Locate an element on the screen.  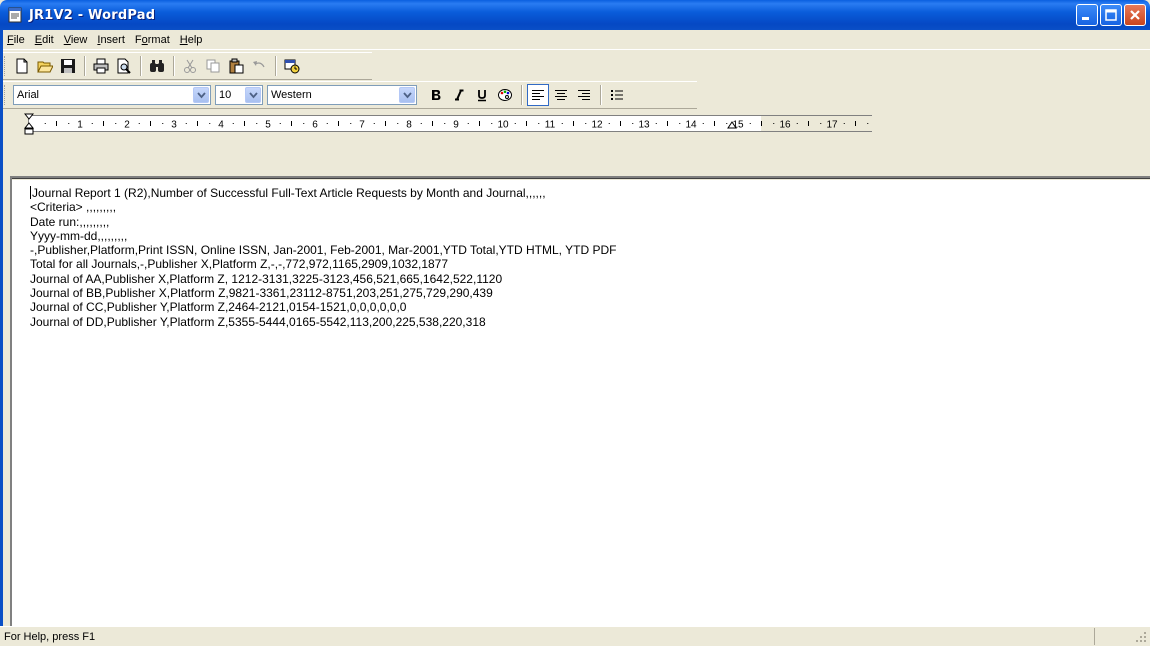
menu-insert: Insert is located at coordinates (111, 40).